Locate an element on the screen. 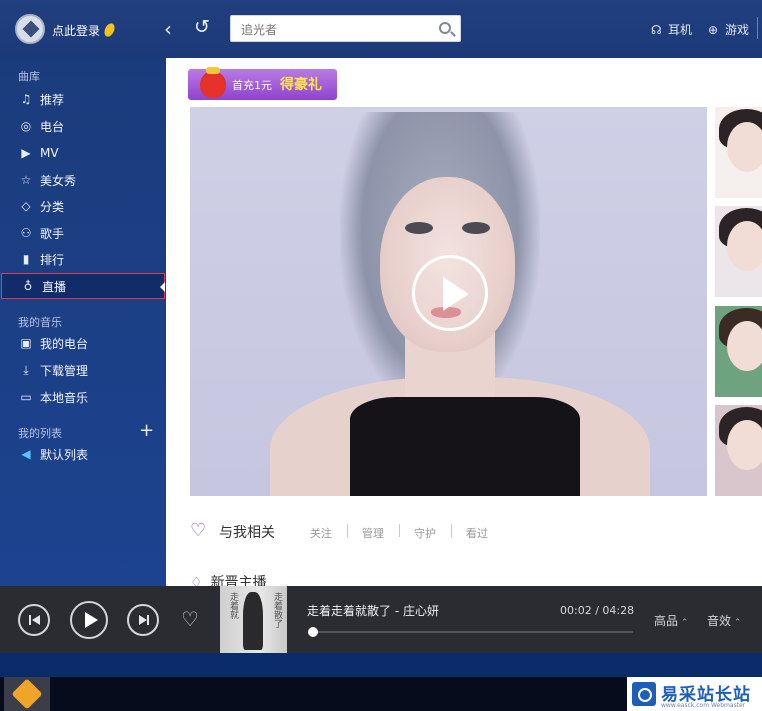  sidebar-item-rankings: ▮ 排行 is located at coordinates (83, 259).